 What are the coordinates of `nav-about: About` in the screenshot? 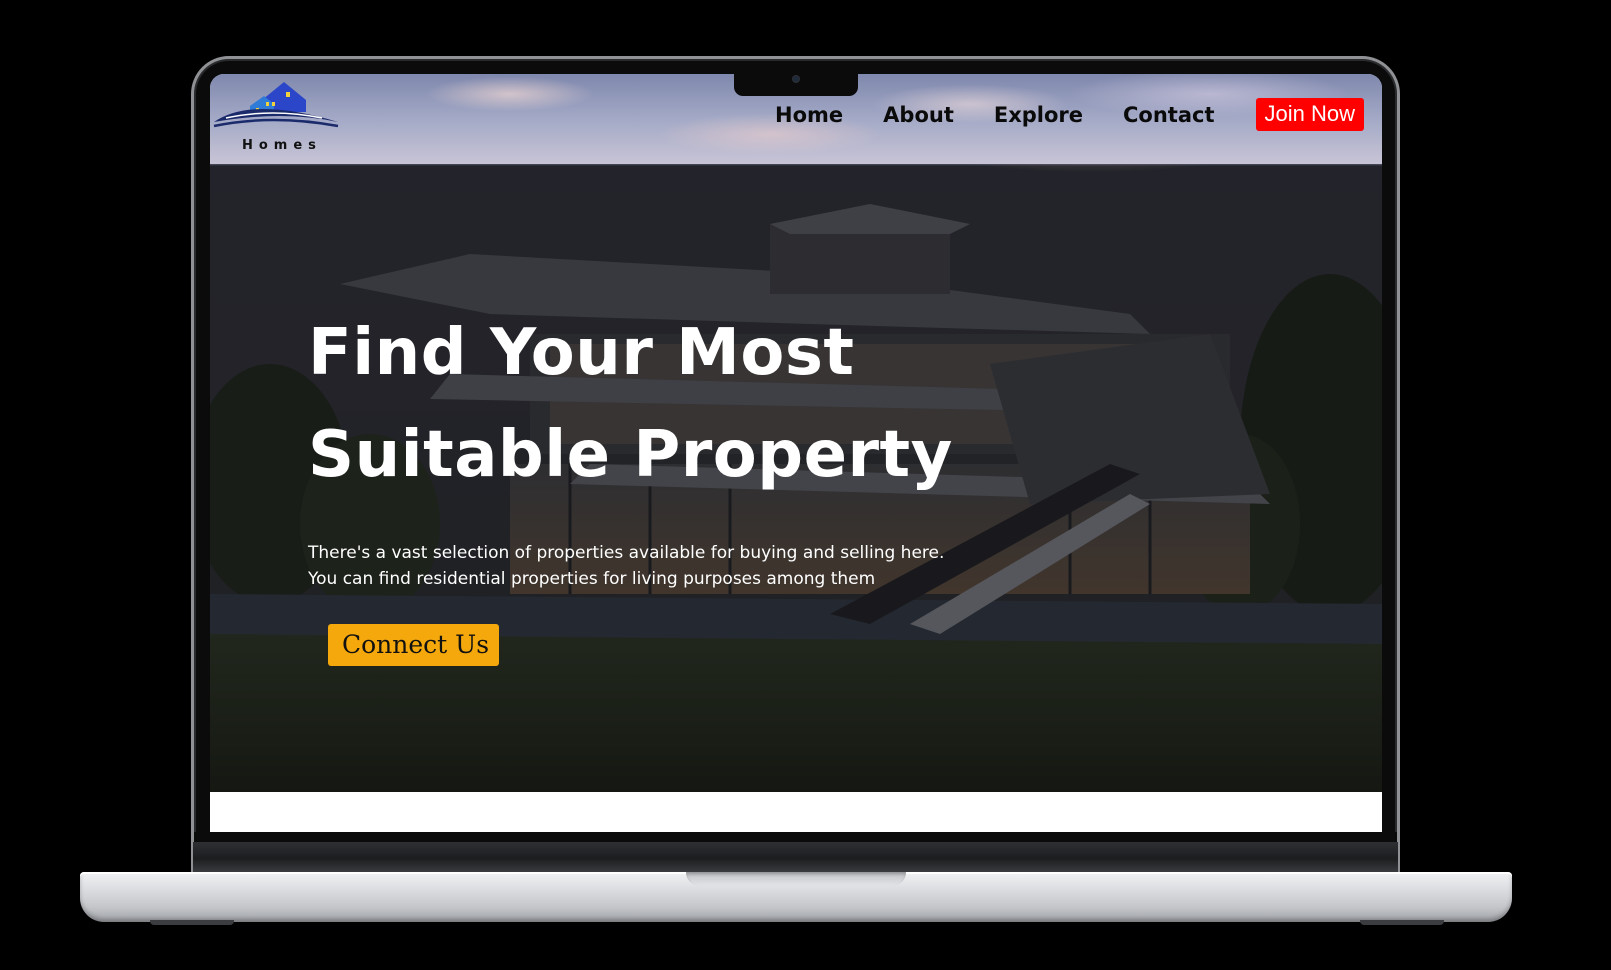 It's located at (918, 115).